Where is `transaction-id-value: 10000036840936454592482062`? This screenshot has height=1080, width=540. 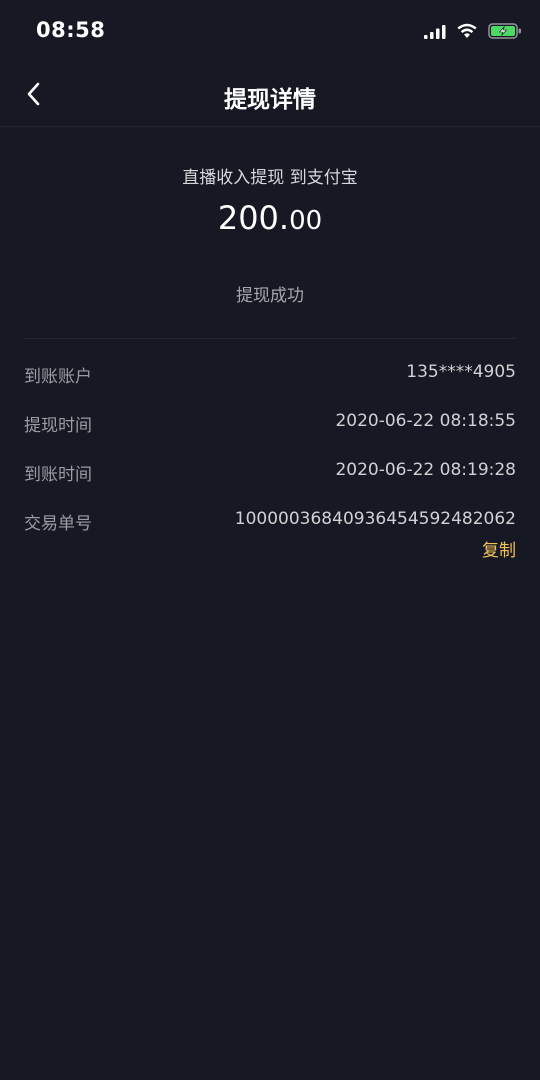 transaction-id-value: 10000036840936454592482062 is located at coordinates (375, 519).